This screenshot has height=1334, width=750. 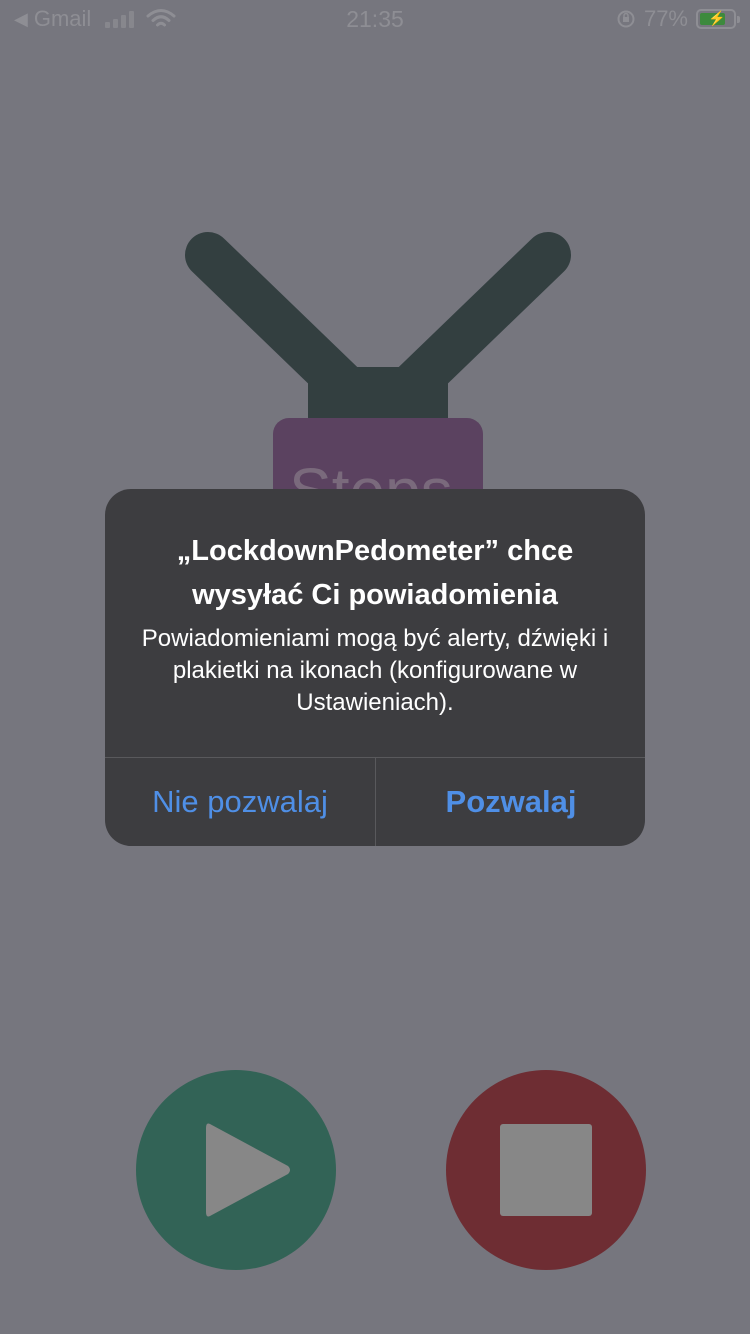 I want to click on stop-button, so click(x=546, y=1170).